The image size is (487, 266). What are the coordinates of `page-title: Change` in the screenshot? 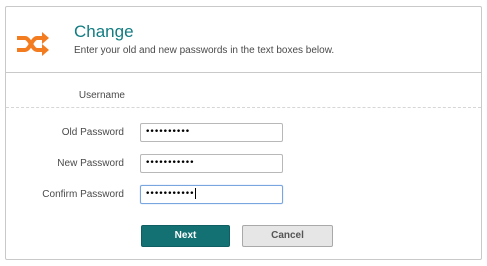 It's located at (104, 31).